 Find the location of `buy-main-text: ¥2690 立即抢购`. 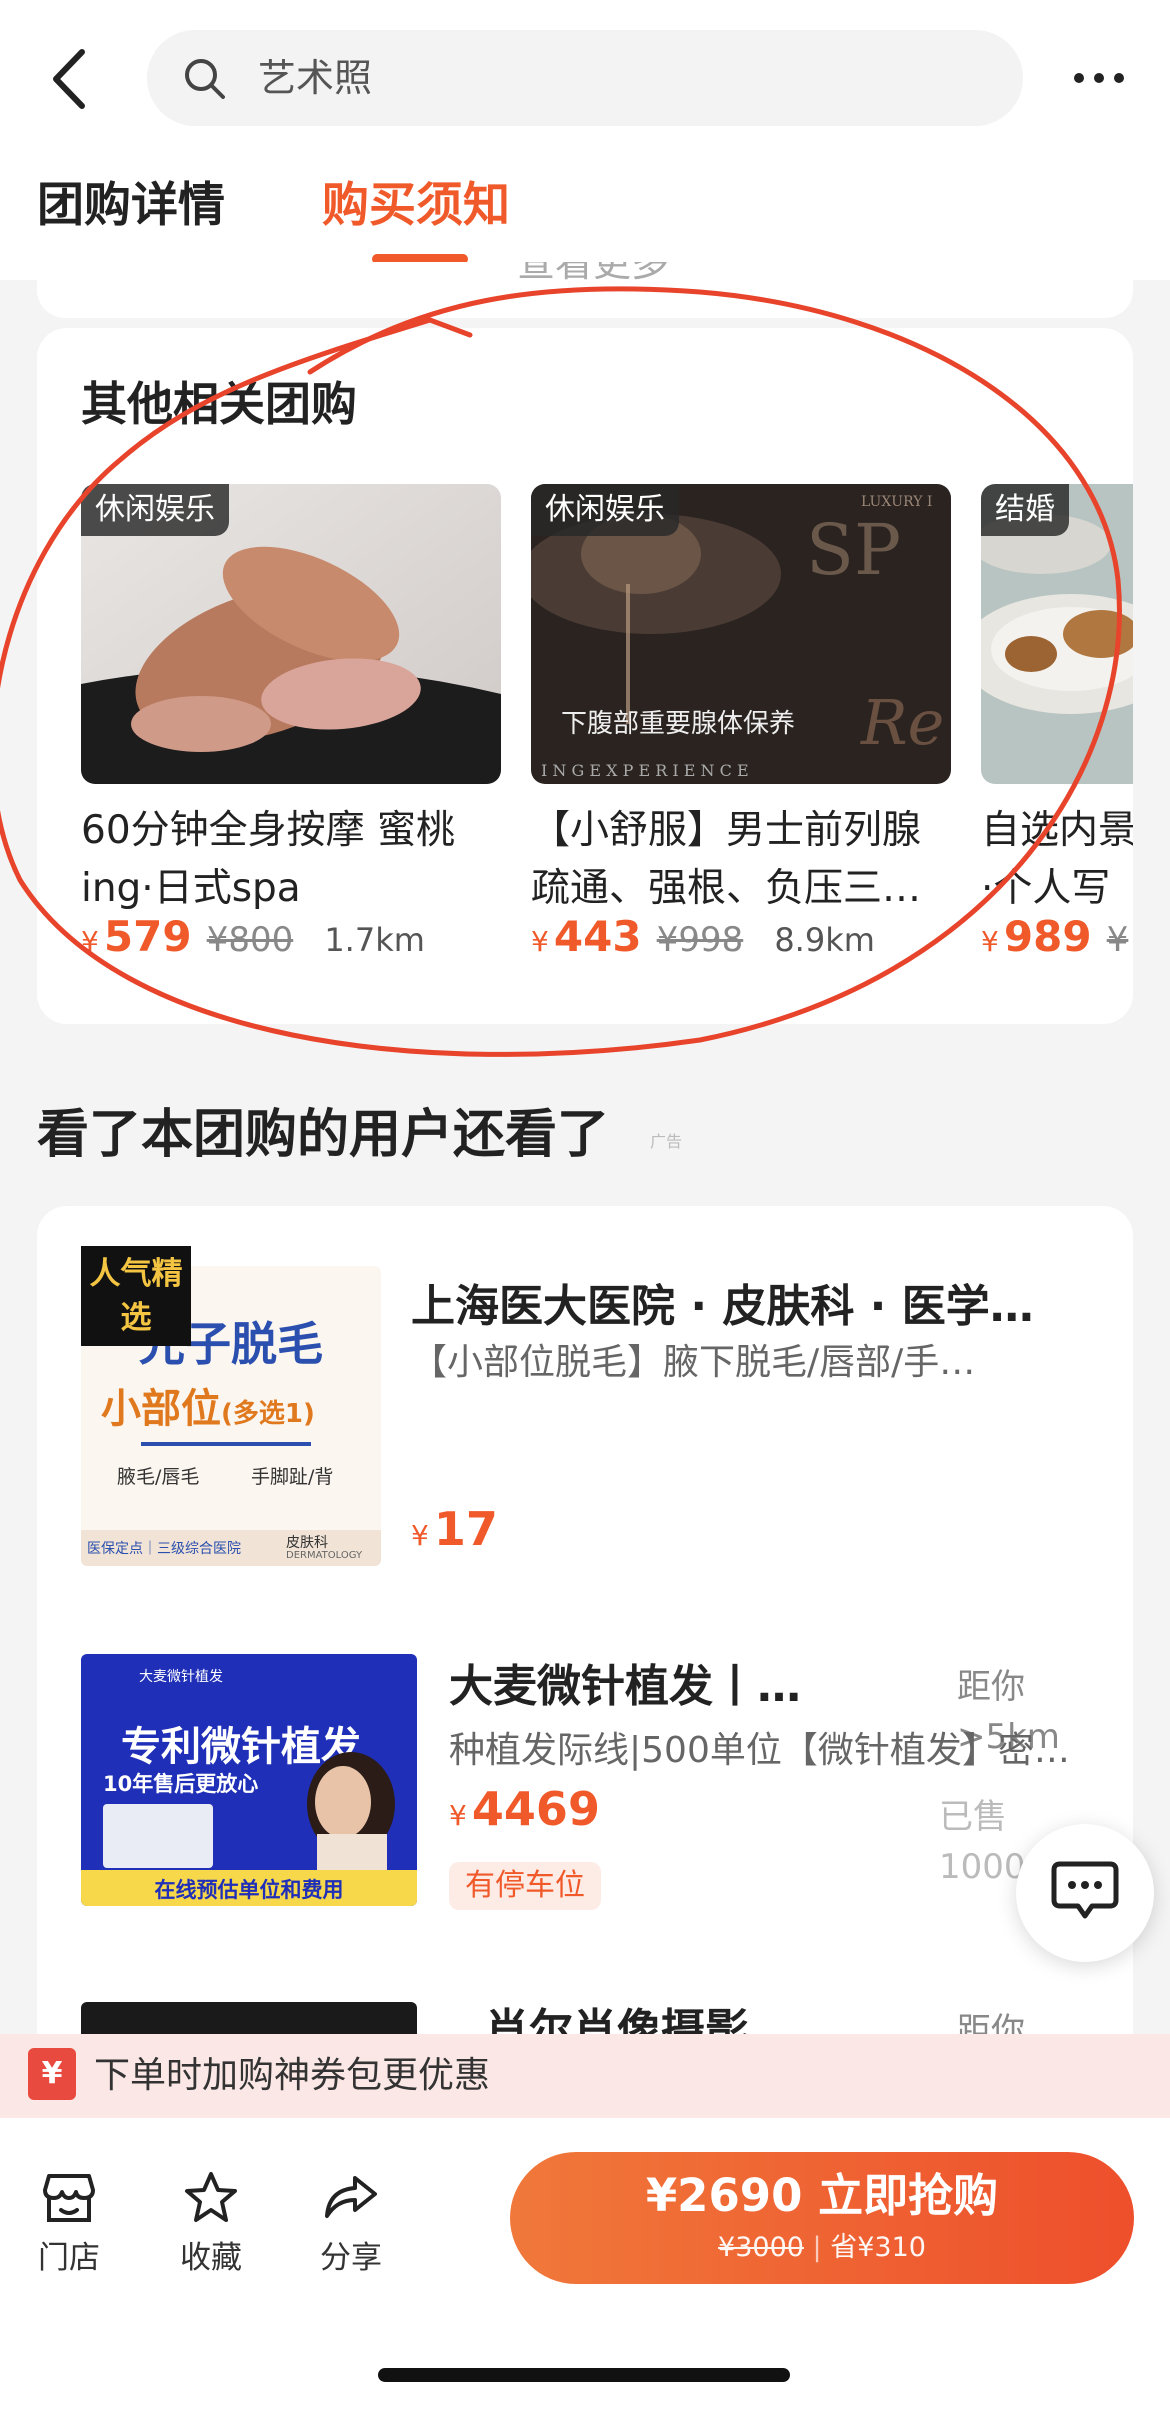

buy-main-text: ¥2690 立即抢购 is located at coordinates (822, 2196).